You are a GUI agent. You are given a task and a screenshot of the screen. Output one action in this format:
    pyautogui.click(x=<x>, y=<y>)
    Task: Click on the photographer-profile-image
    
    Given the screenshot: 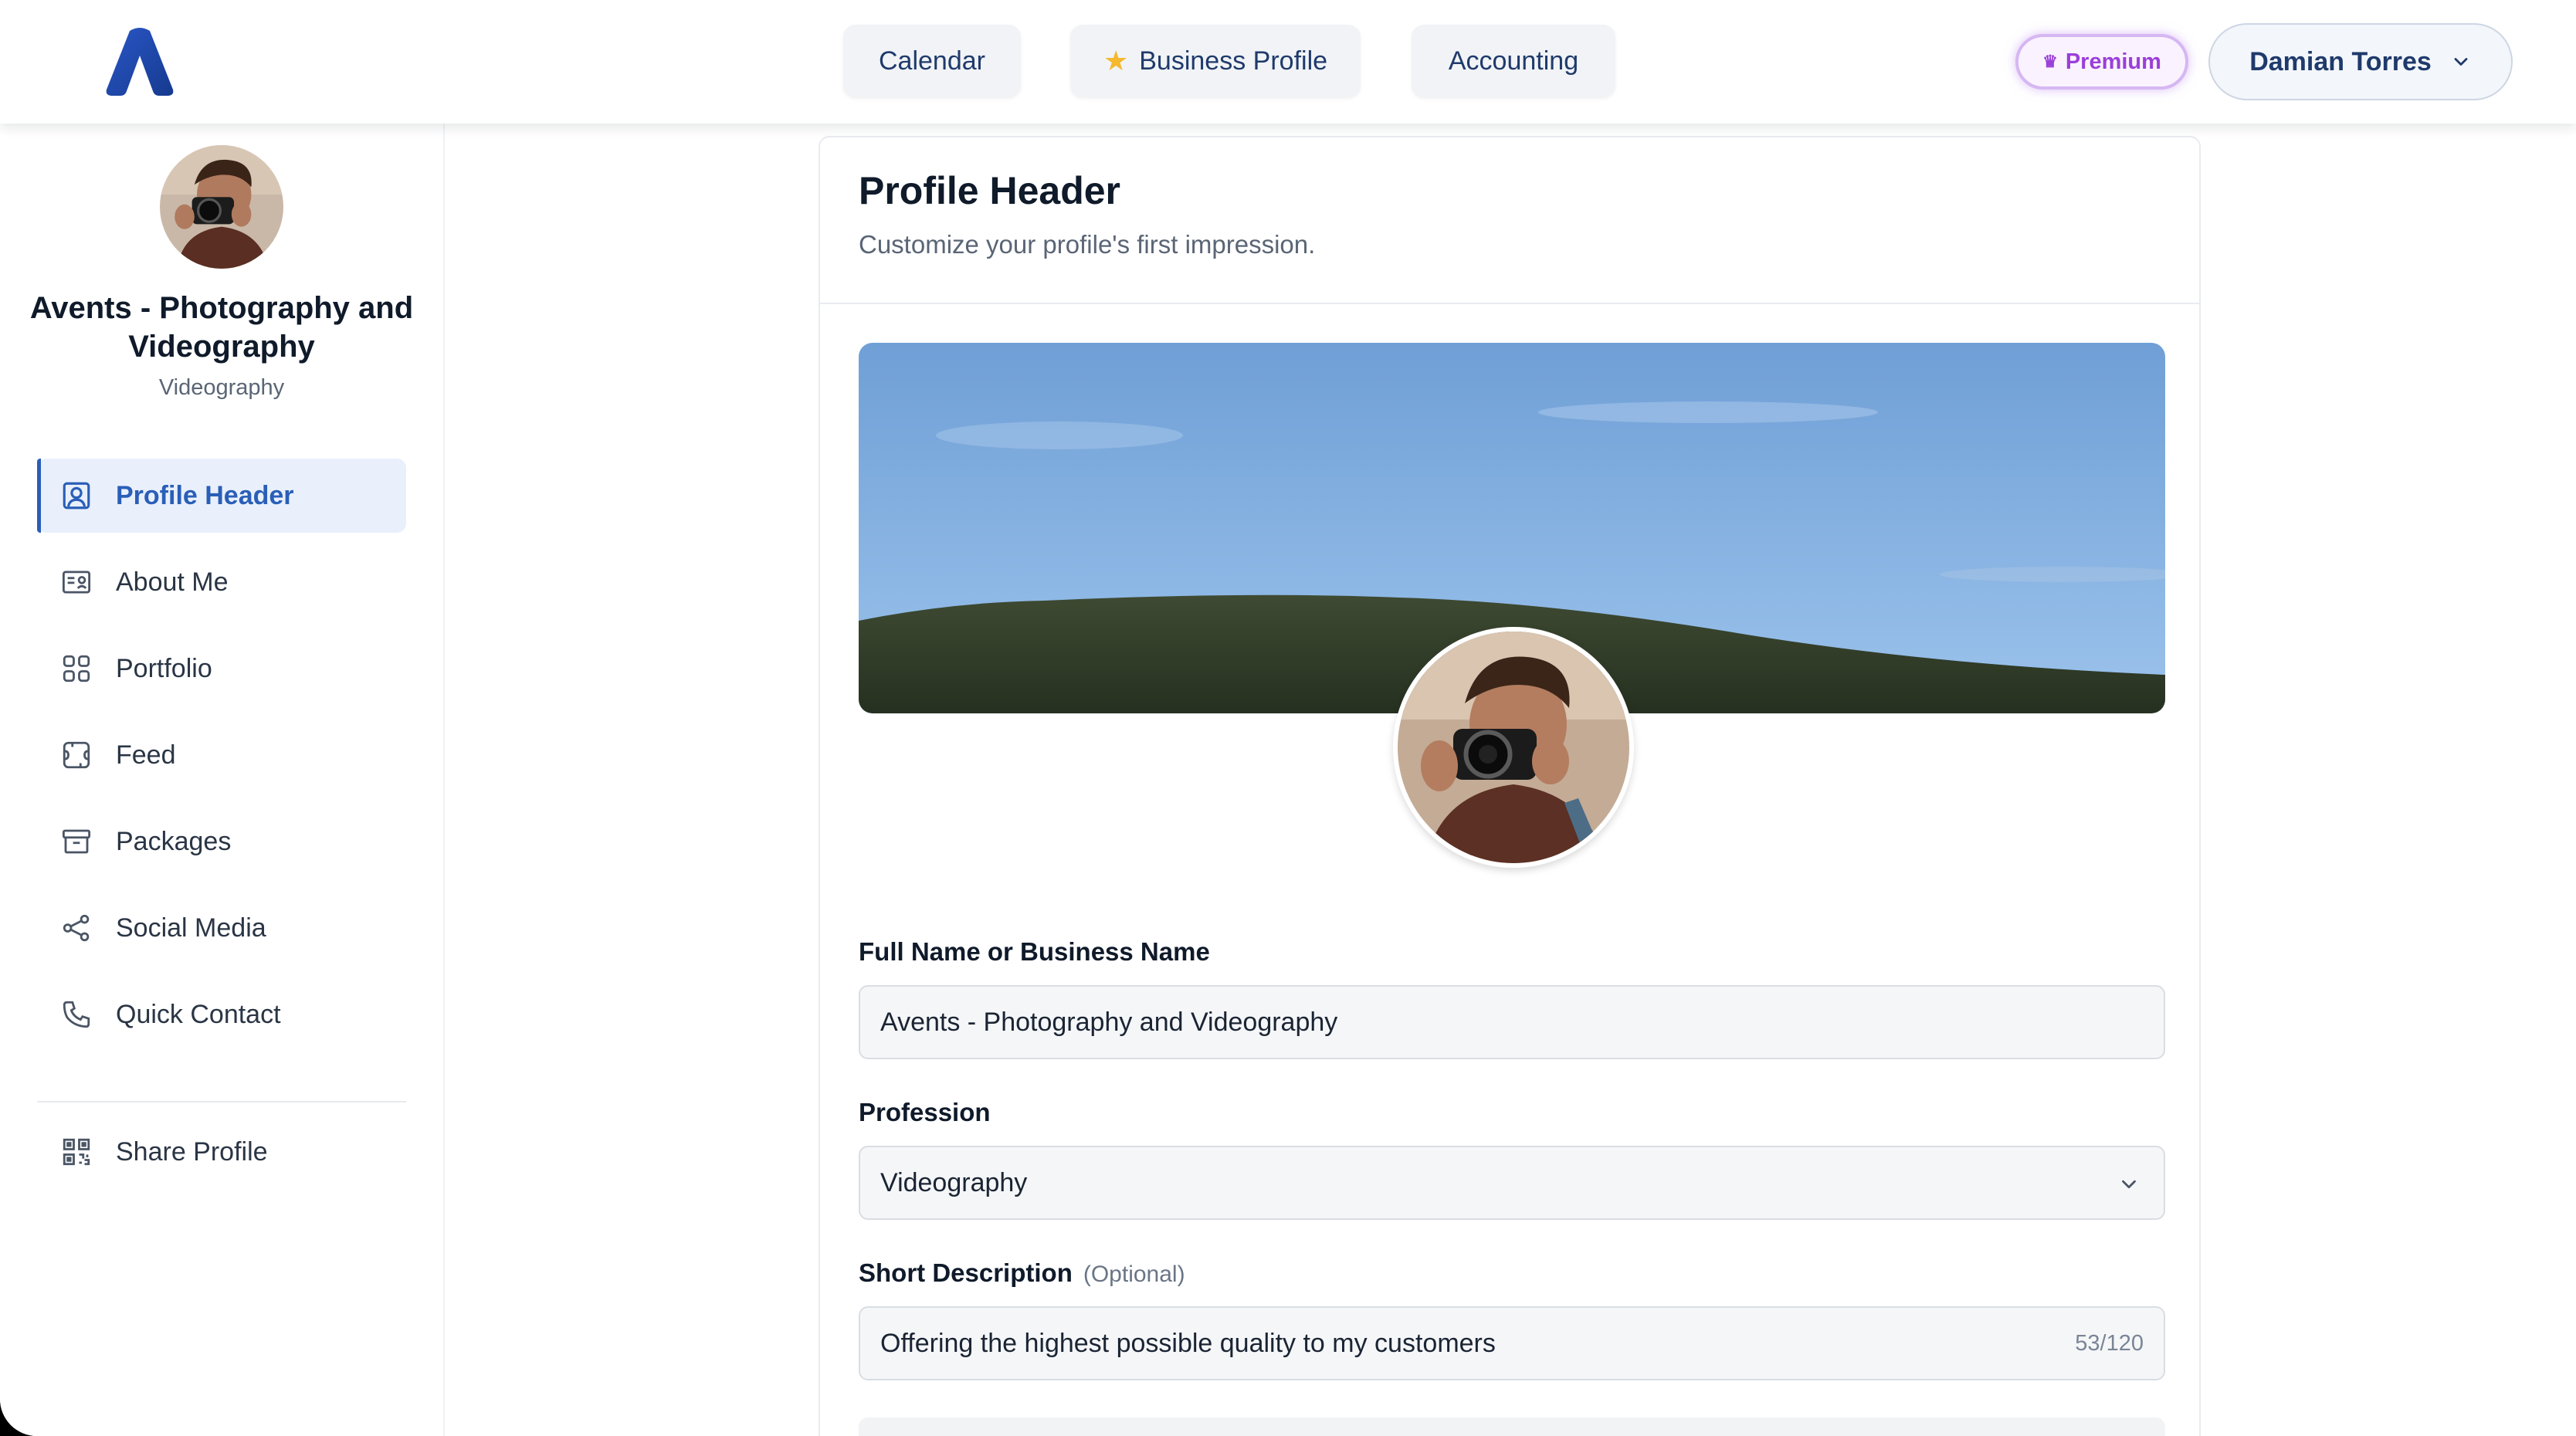 What is the action you would take?
    pyautogui.click(x=1513, y=748)
    